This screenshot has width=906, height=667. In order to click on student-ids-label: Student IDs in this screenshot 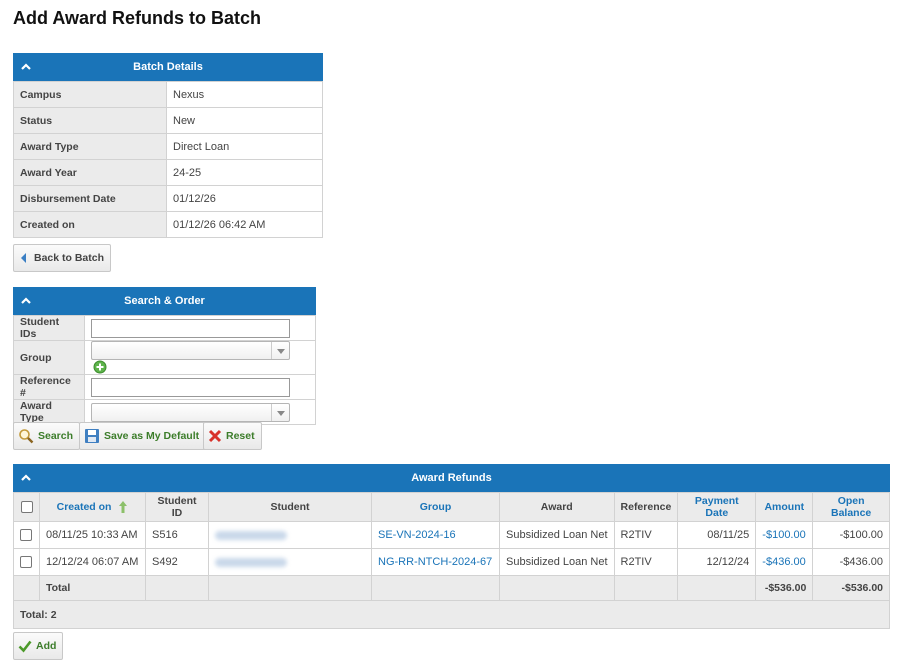, I will do `click(49, 328)`.